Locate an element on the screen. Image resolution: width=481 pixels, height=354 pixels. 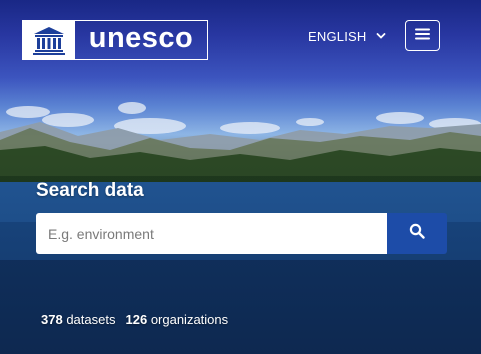
search-bar is located at coordinates (241, 233).